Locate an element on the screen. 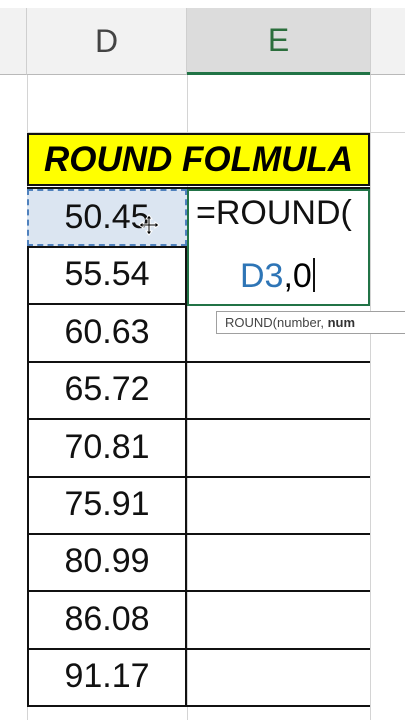 This screenshot has height=720, width=405. value-cell: 75.91 is located at coordinates (107, 504).